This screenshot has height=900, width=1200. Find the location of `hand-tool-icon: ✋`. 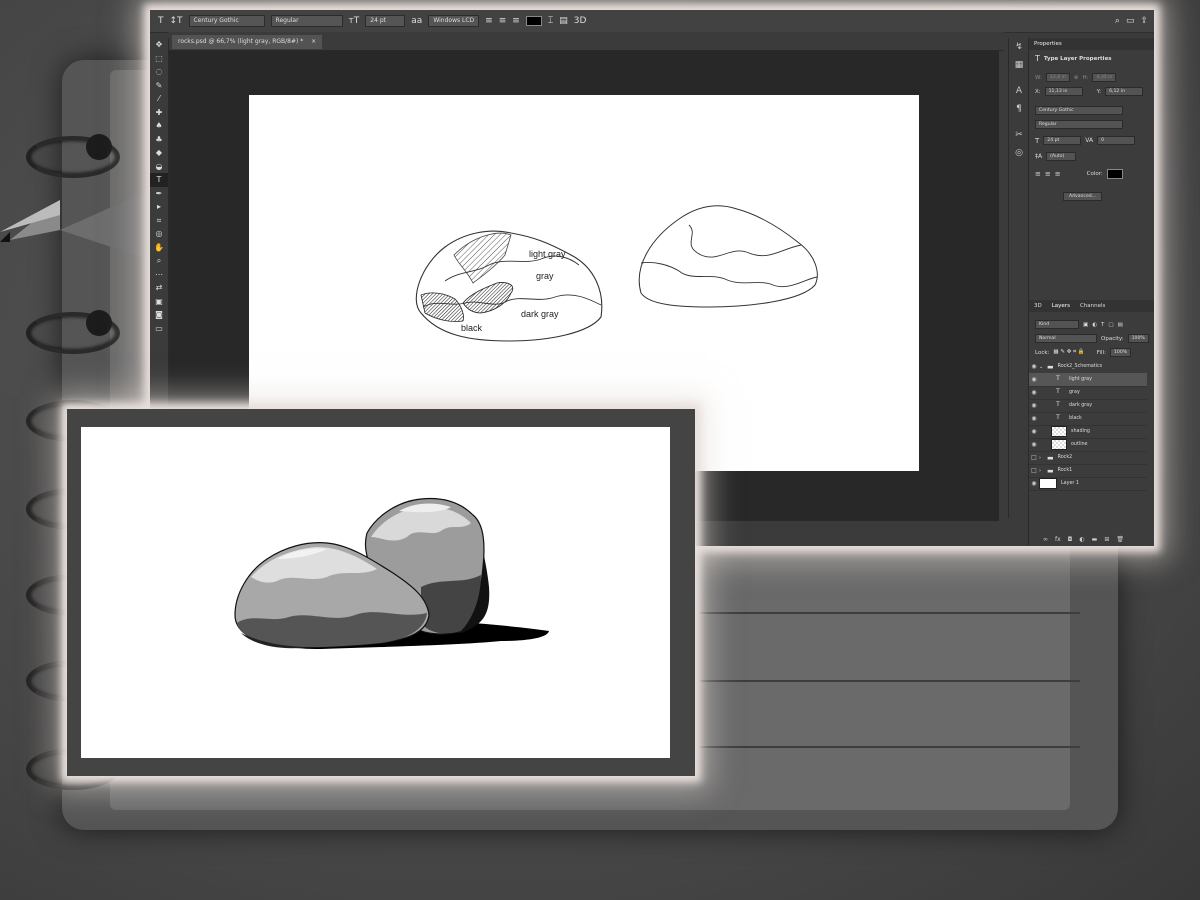

hand-tool-icon: ✋ is located at coordinates (159, 248).